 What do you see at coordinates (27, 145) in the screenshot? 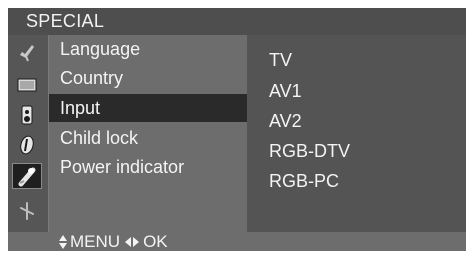
I see `time-icon` at bounding box center [27, 145].